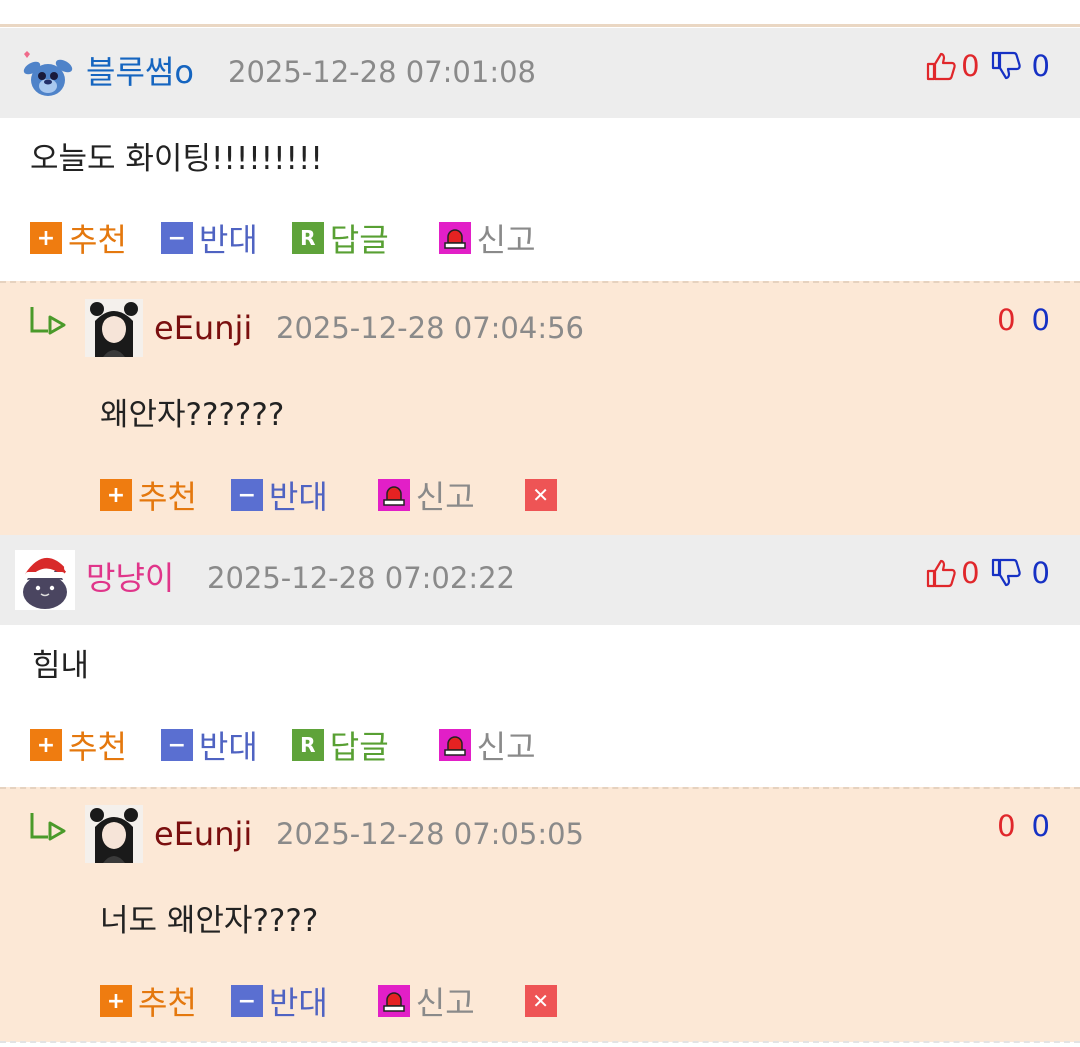  I want to click on comment-date: 2025-12-28 07:01:08, so click(382, 72).